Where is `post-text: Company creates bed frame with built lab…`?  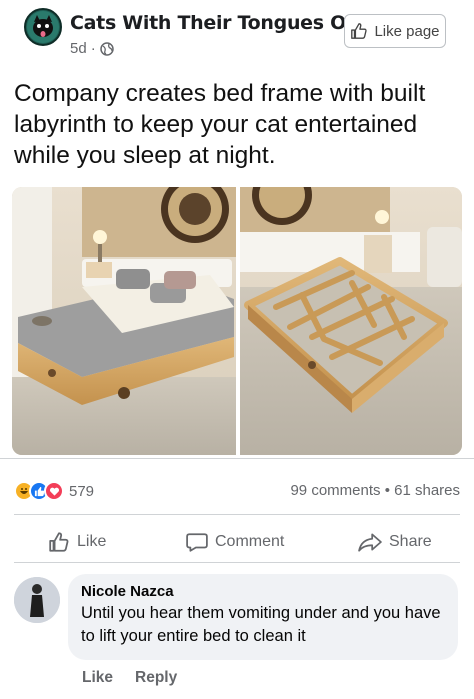
post-text: Company creates bed frame with built lab… is located at coordinates (220, 124).